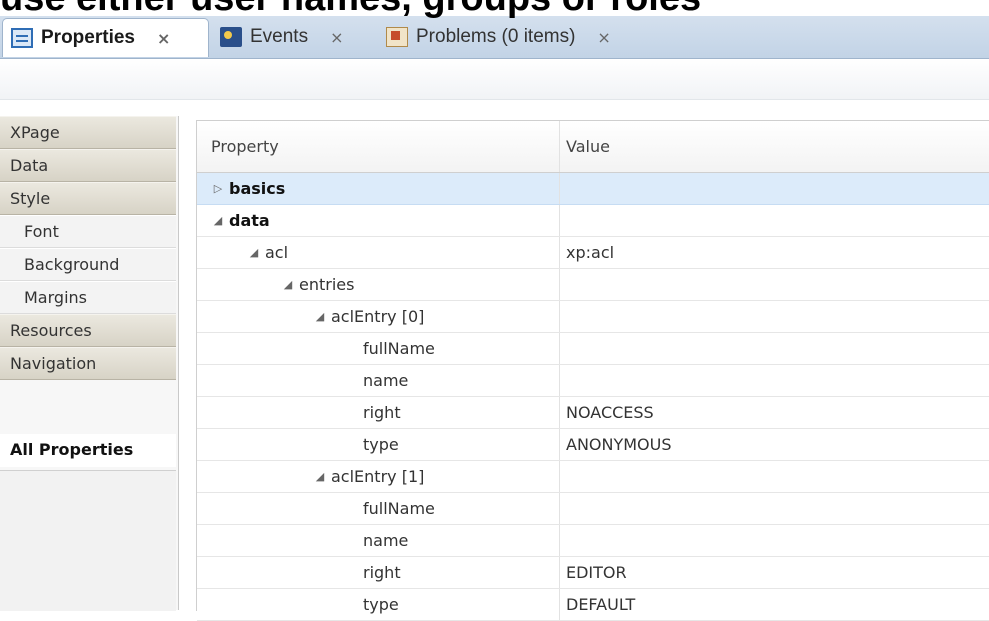 This screenshot has width=989, height=621. I want to click on table-row: ◢ acl xp:acl, so click(593, 253).